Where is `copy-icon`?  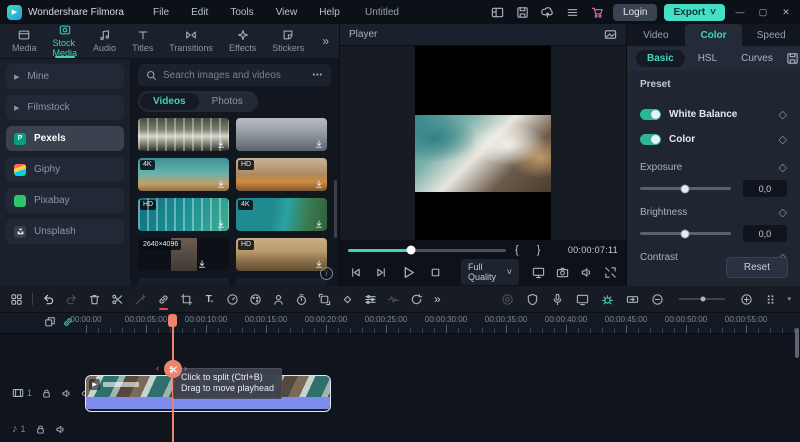
copy-icon is located at coordinates (50, 322).